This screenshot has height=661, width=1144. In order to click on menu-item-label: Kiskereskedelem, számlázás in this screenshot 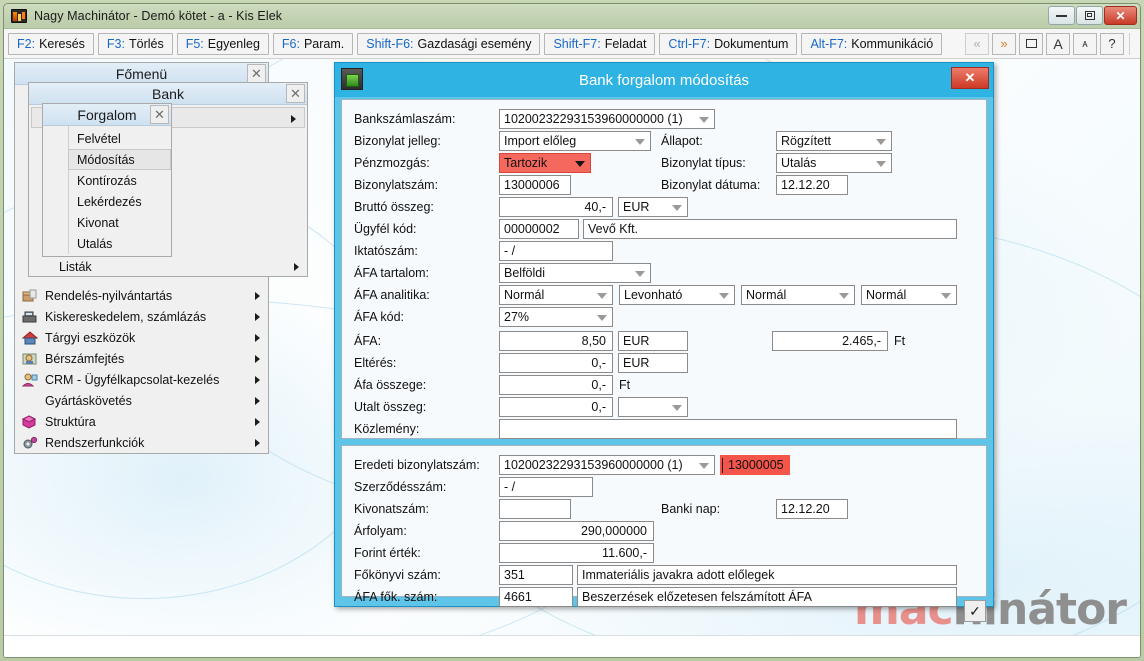, I will do `click(126, 316)`.